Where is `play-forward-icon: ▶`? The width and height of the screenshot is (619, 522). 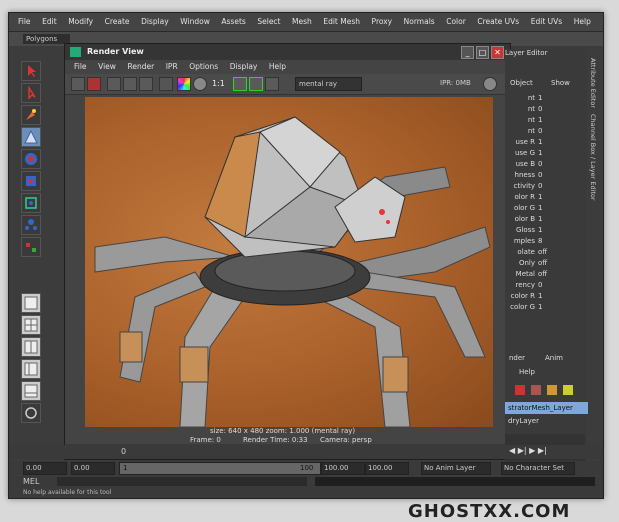
play-forward-icon: ▶ is located at coordinates (532, 450).